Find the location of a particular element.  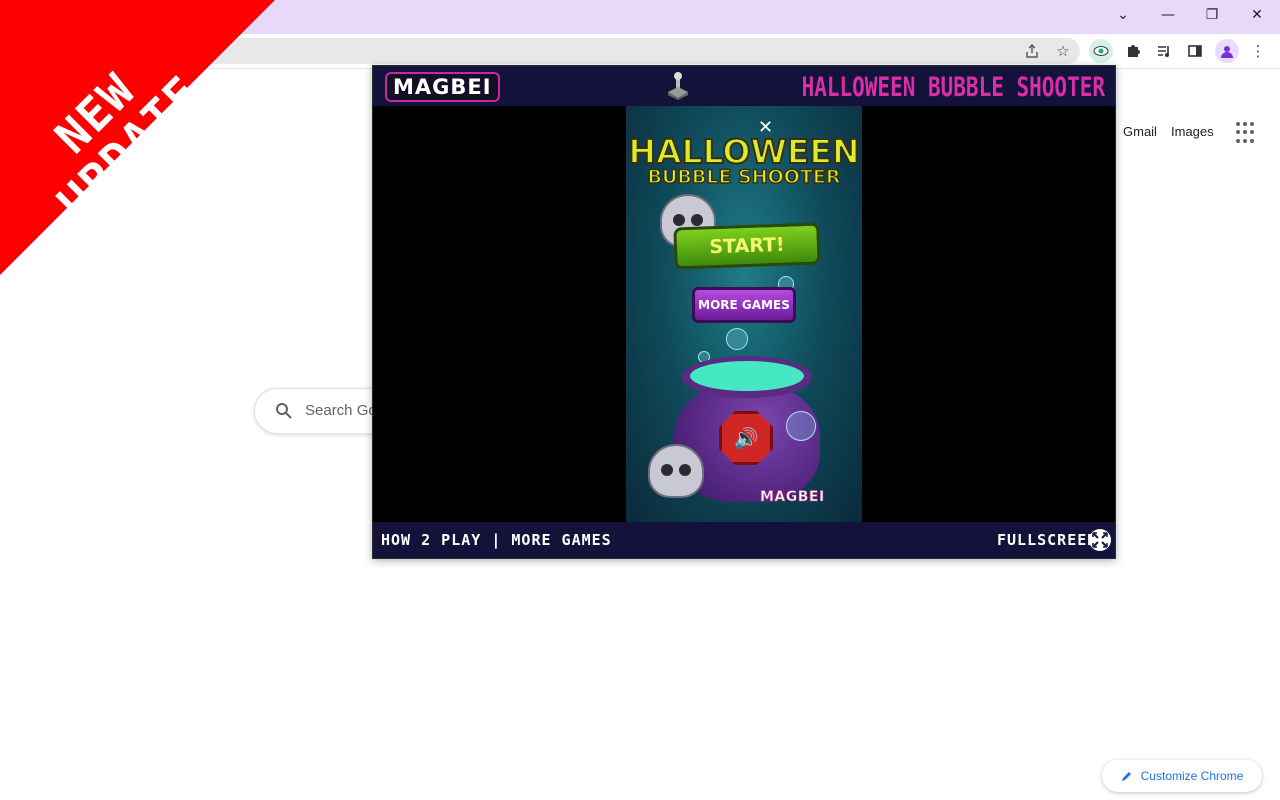

cauldron-liquid is located at coordinates (747, 376).